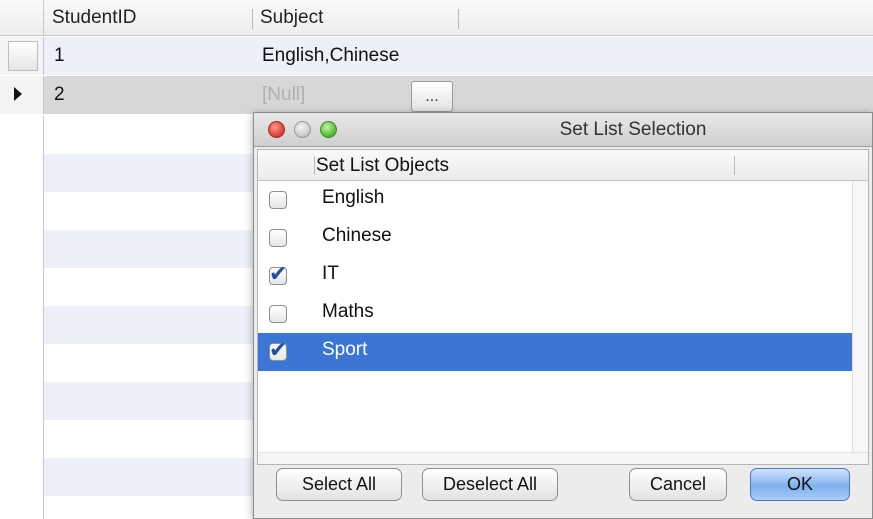  I want to click on deselect-all-button: Deselect All, so click(490, 484).